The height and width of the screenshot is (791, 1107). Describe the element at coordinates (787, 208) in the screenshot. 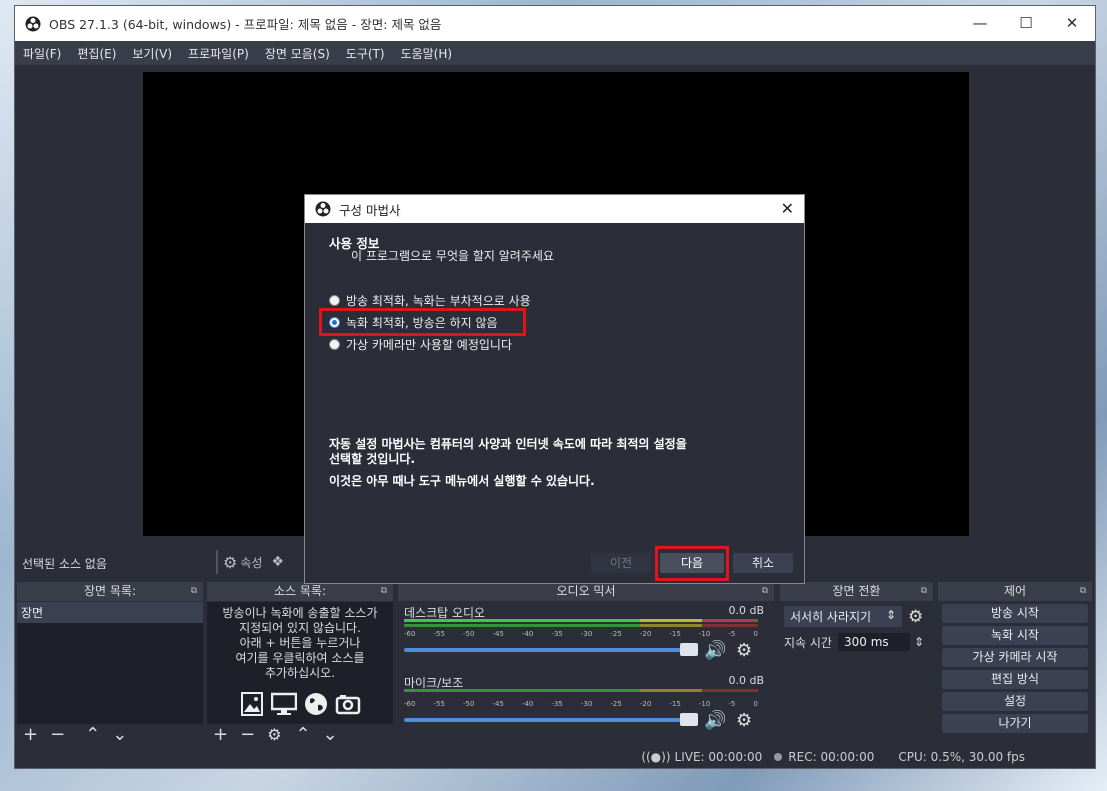

I see `close-icon: ✕` at that location.